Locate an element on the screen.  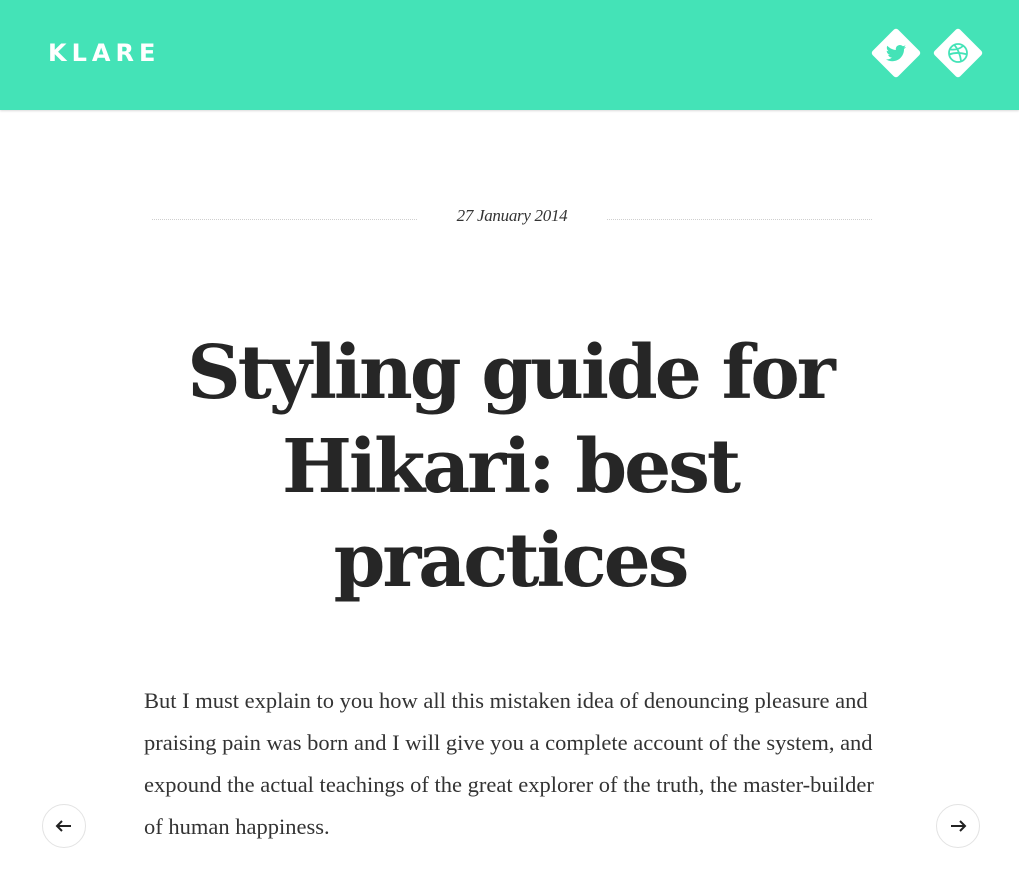
twitter-icon is located at coordinates (896, 53).